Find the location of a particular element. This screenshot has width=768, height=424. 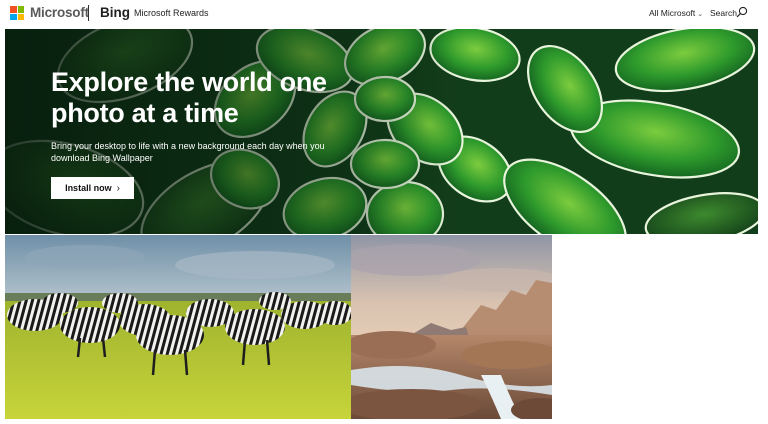

header-divider is located at coordinates (88, 13).